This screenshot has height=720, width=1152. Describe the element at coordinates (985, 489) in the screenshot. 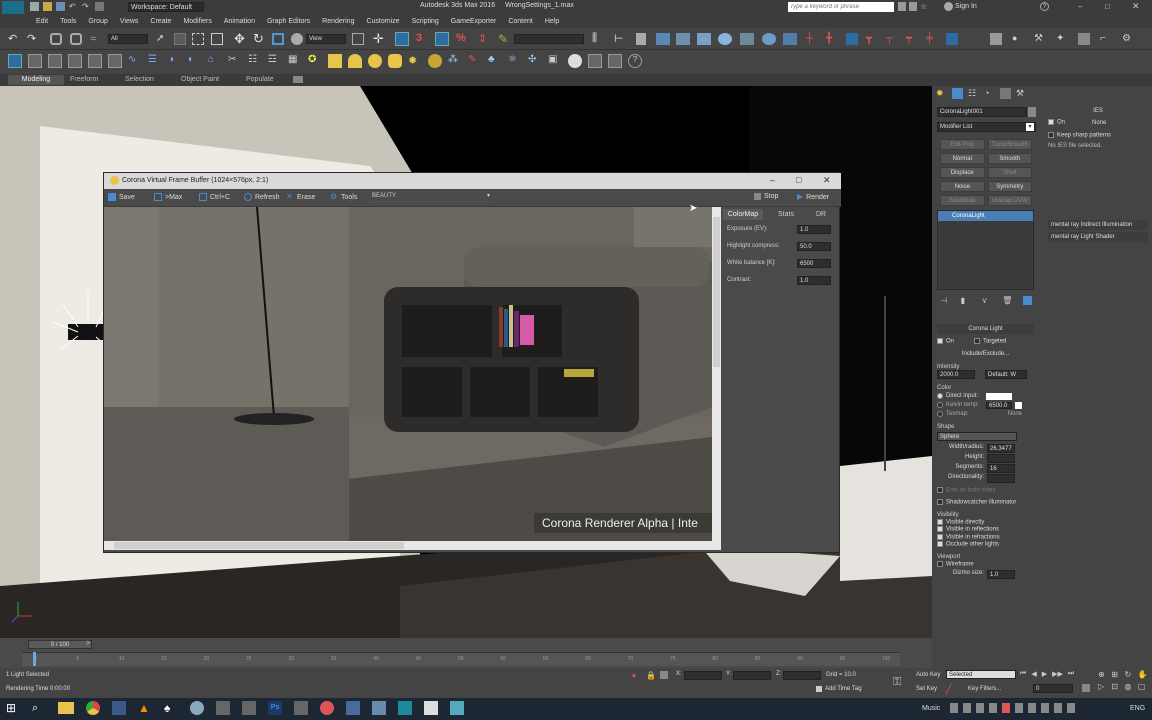

I see `emit-both-checkbox: Emit on both sides` at that location.